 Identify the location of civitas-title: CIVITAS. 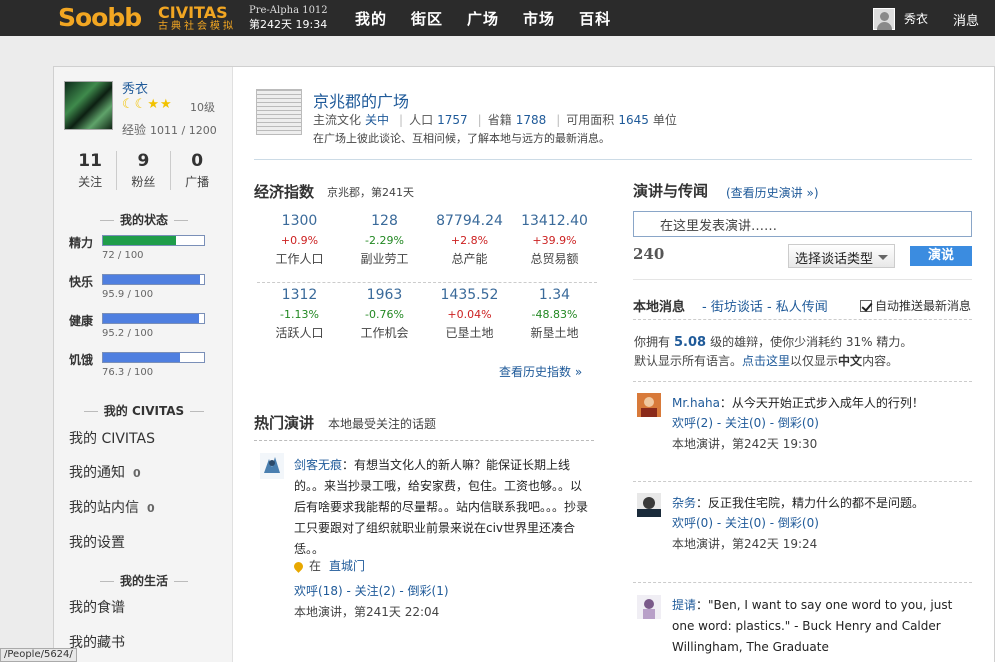
(193, 12).